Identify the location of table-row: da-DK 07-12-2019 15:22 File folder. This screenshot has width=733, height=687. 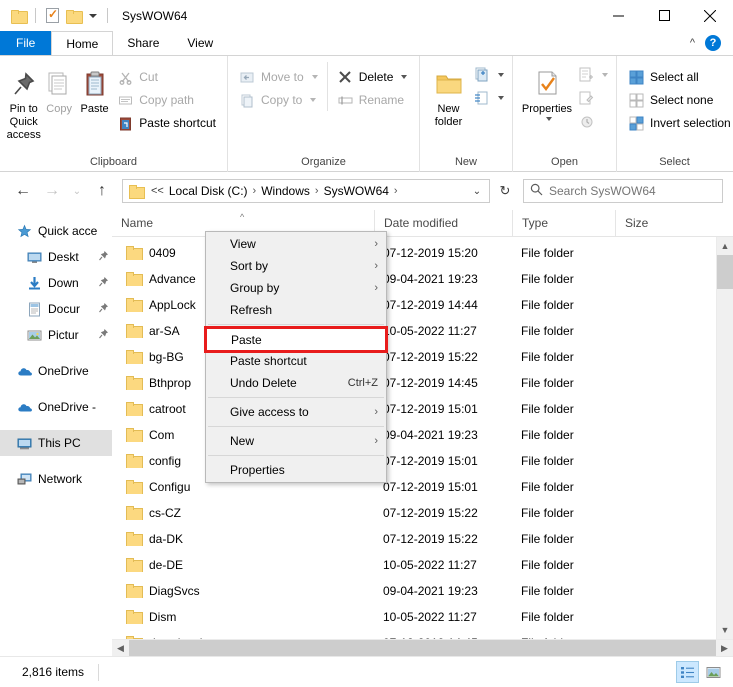
(414, 539).